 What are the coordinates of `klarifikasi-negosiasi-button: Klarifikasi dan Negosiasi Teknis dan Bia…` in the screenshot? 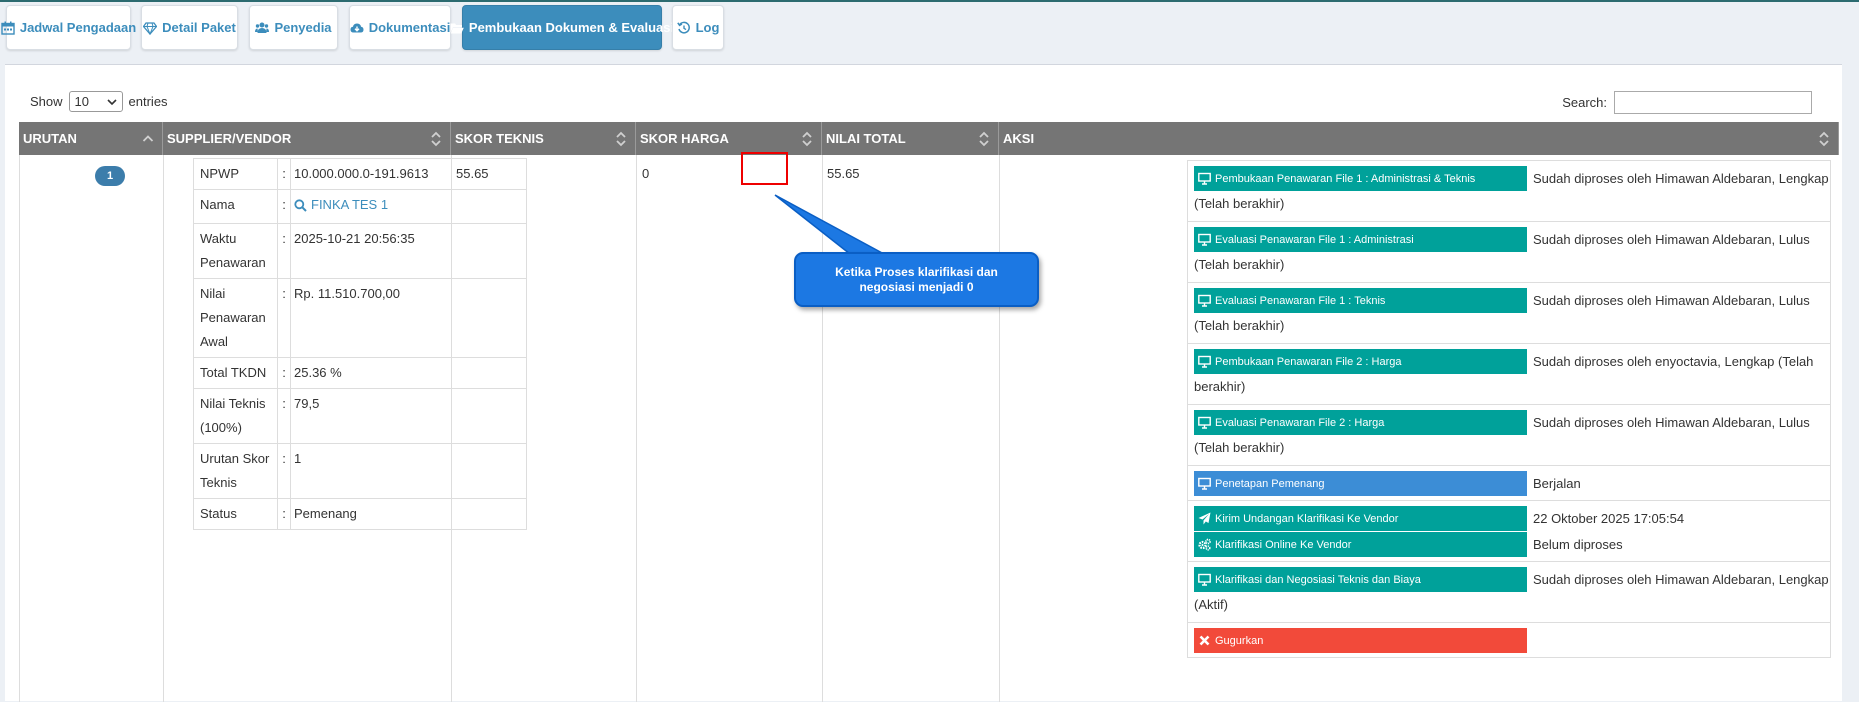 It's located at (1360, 579).